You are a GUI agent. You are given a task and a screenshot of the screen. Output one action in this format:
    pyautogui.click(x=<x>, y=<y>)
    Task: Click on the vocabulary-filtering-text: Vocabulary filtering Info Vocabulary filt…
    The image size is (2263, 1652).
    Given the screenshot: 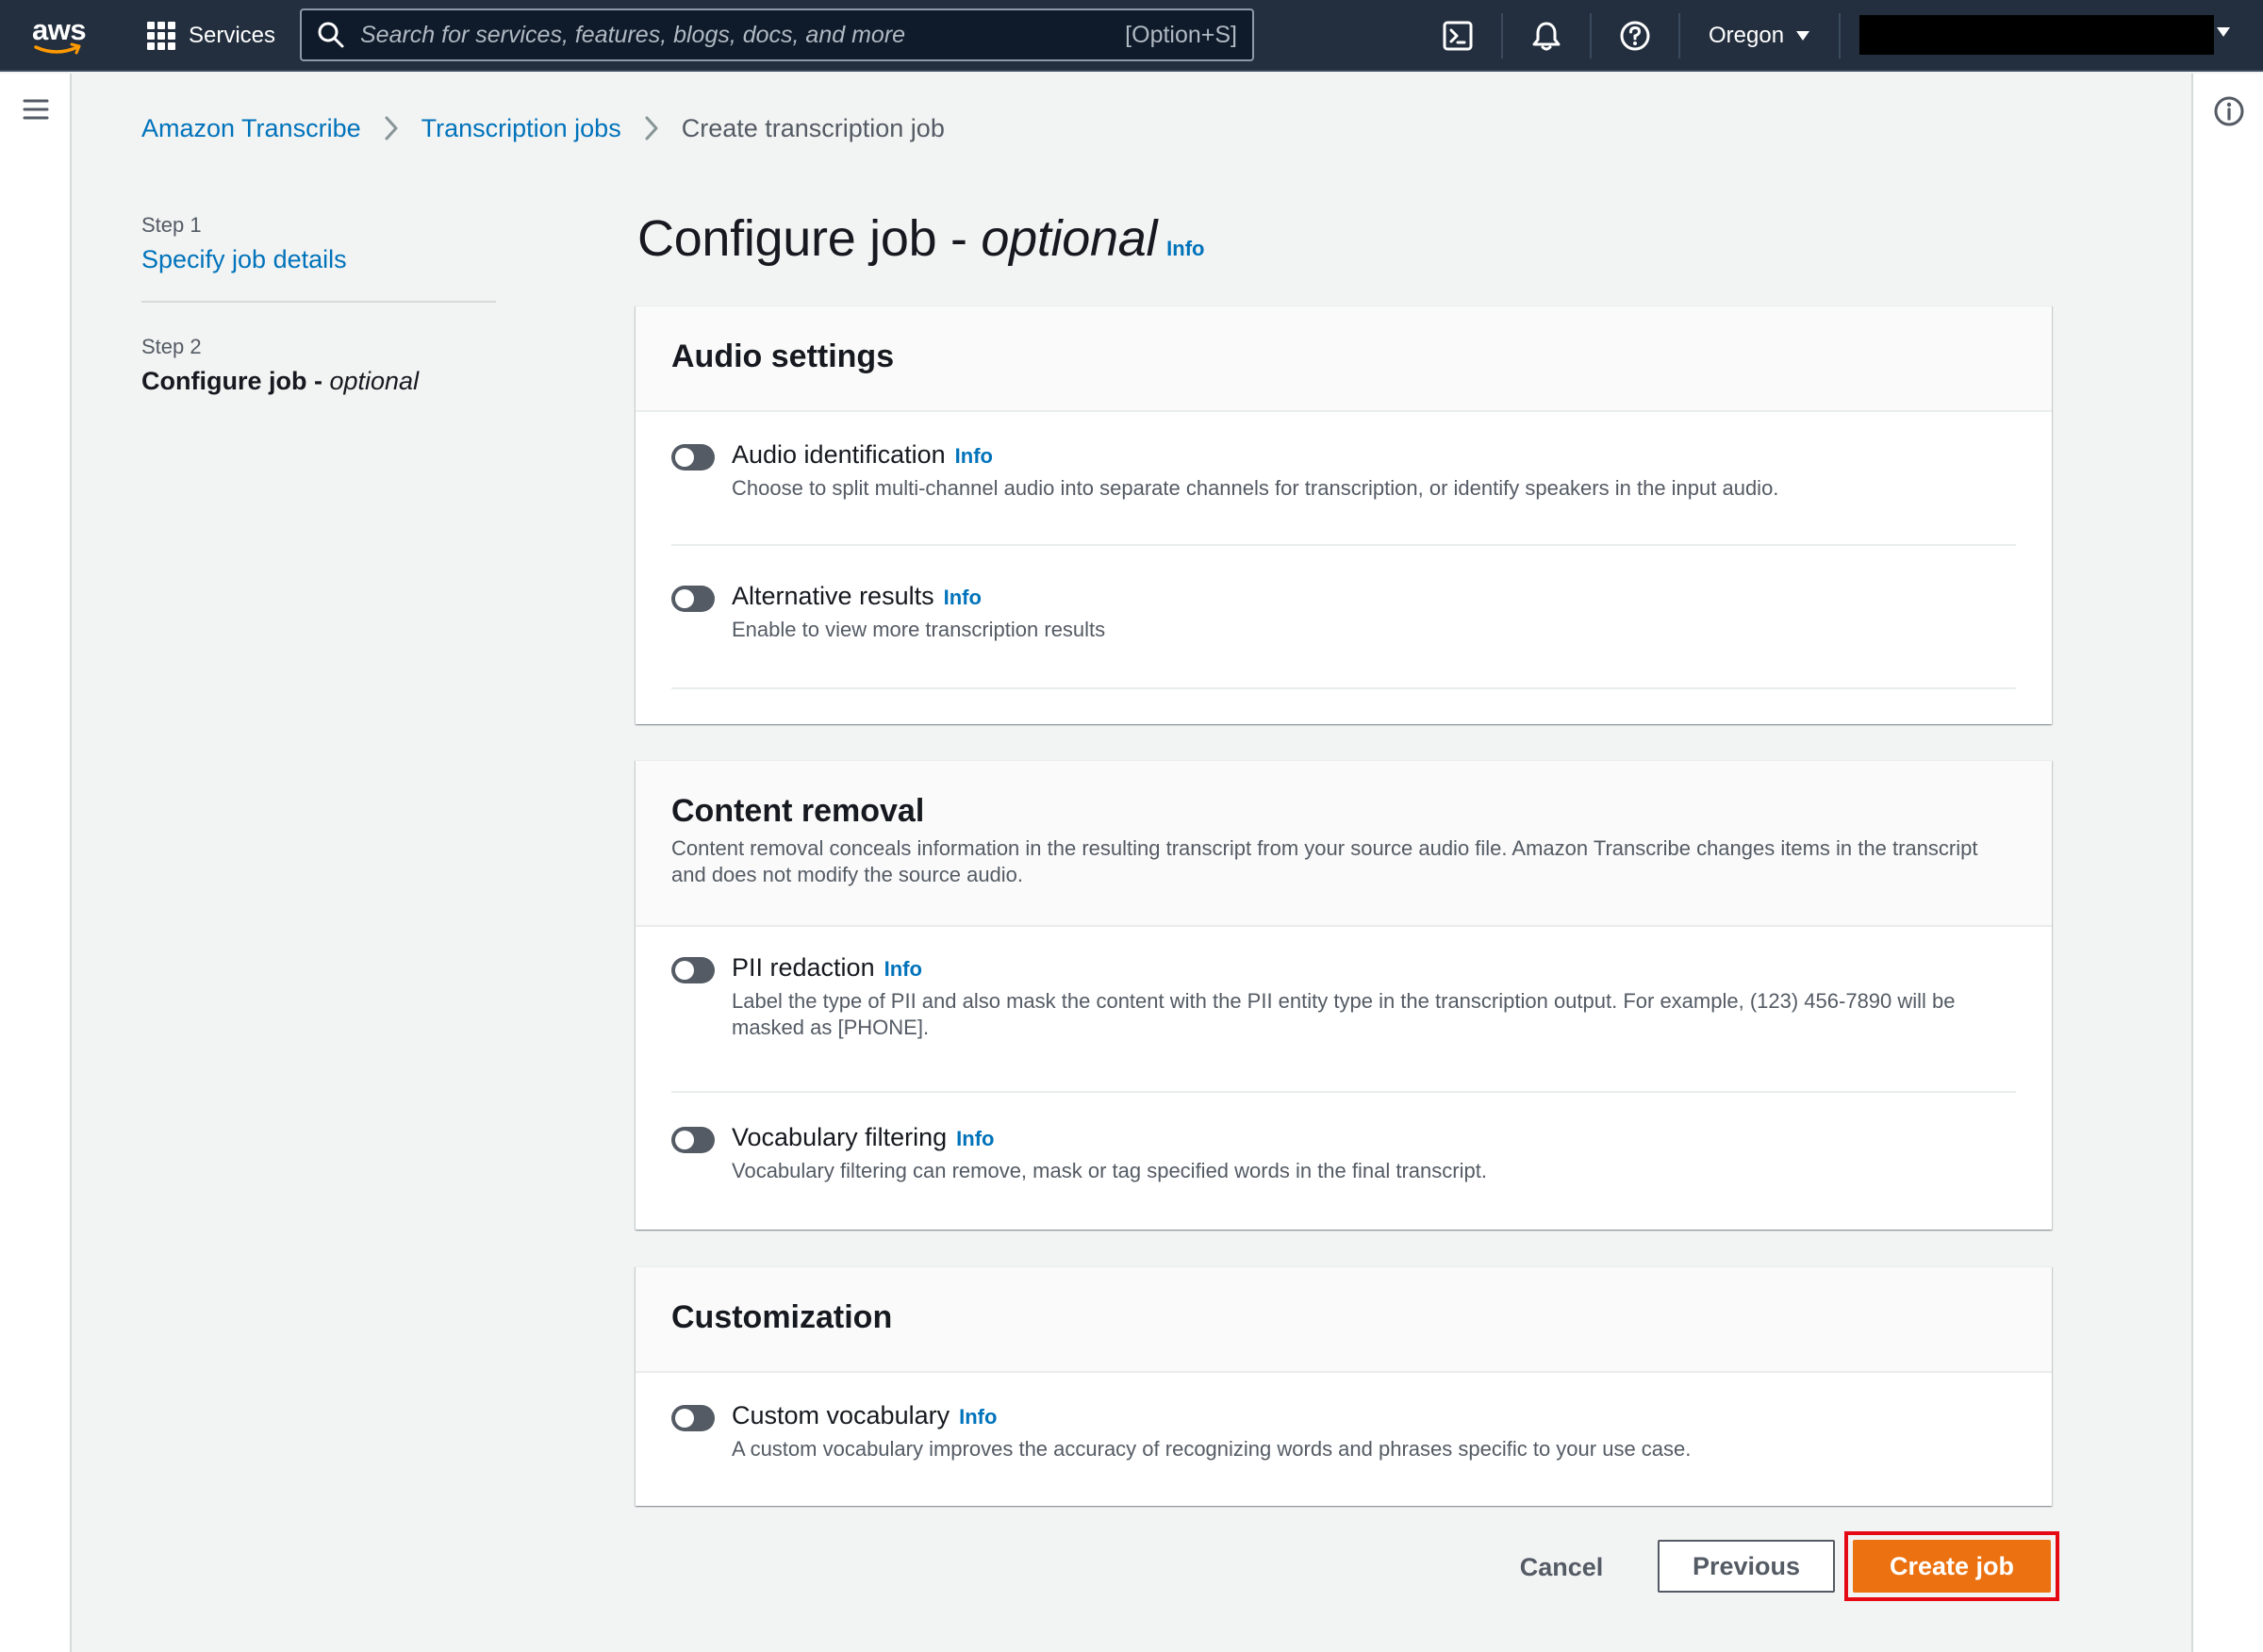 What is the action you would take?
    pyautogui.click(x=1373, y=1153)
    